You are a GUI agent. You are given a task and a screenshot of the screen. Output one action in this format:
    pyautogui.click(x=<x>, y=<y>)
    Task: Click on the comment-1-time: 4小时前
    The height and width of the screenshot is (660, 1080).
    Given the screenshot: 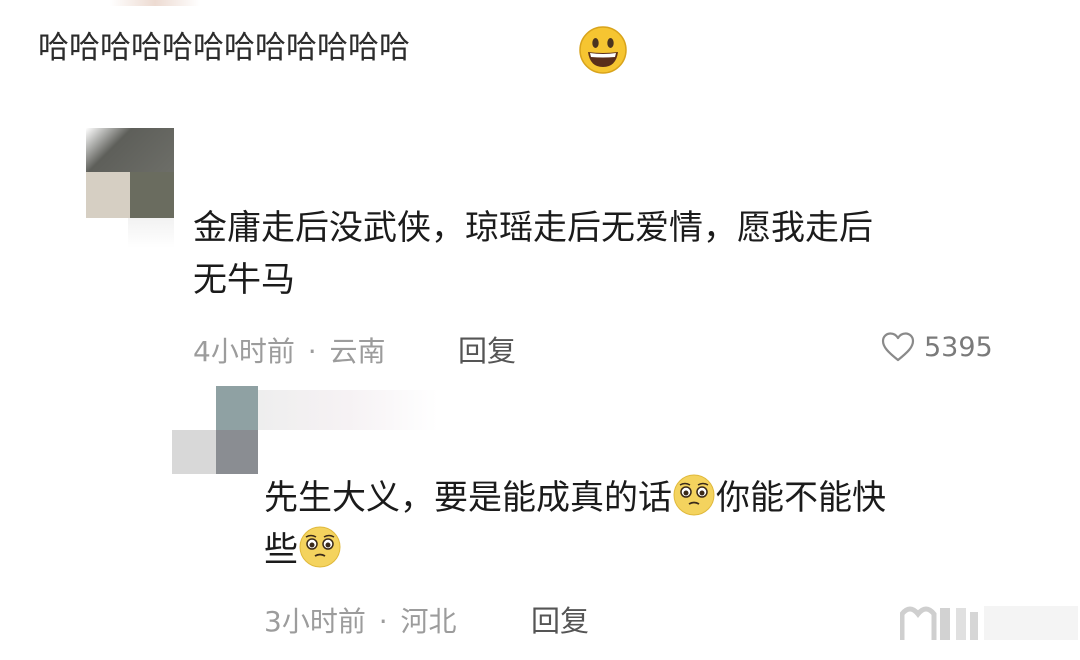 What is the action you would take?
    pyautogui.click(x=244, y=351)
    